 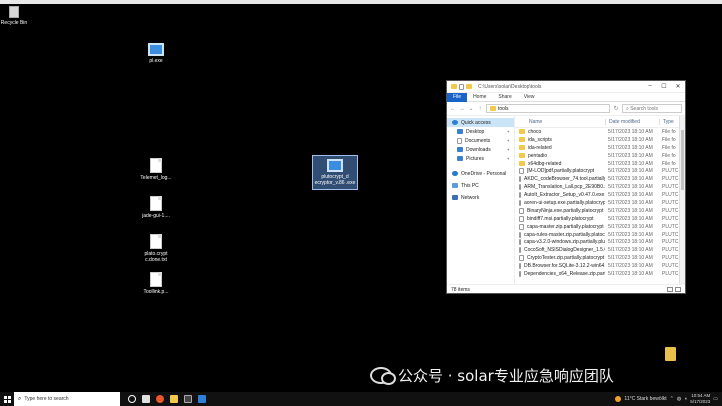 What do you see at coordinates (682, 200) in the screenshot?
I see `vertical-scrollbar` at bounding box center [682, 200].